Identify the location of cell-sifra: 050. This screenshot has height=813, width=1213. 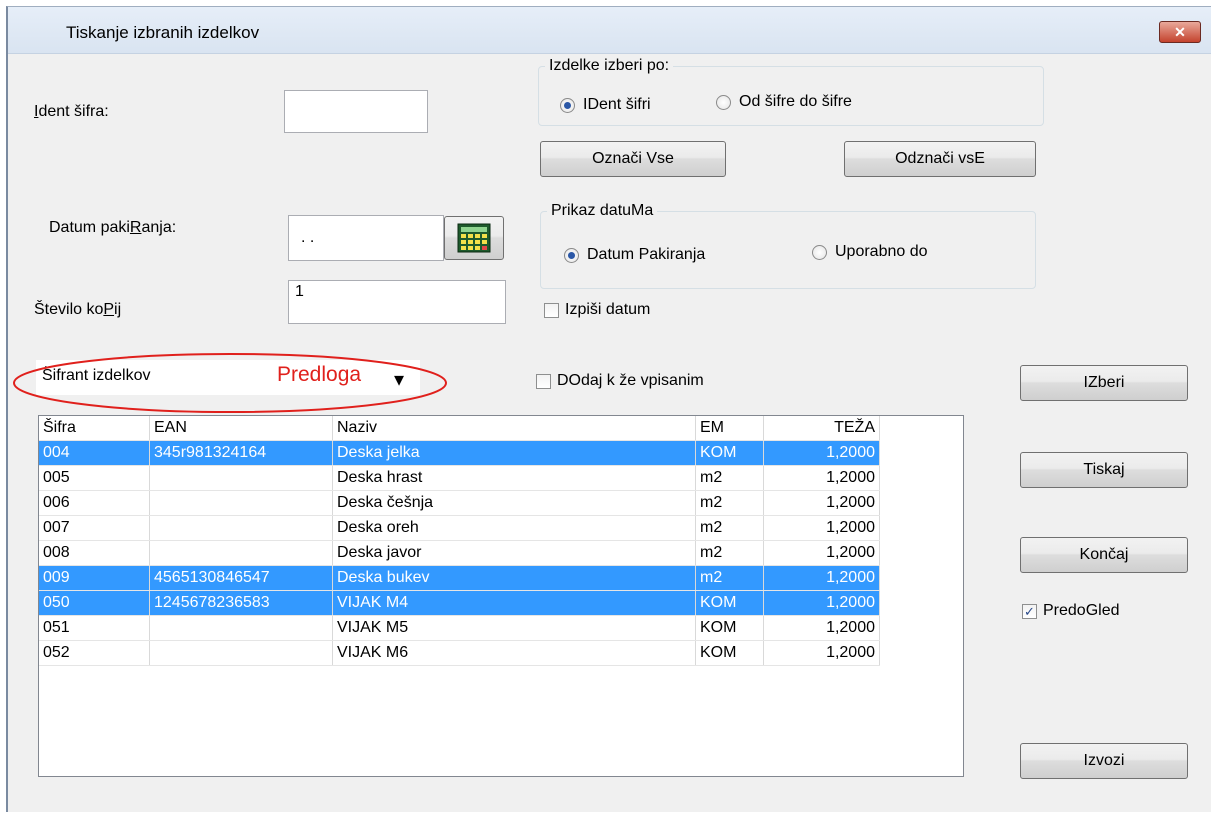
(94, 603).